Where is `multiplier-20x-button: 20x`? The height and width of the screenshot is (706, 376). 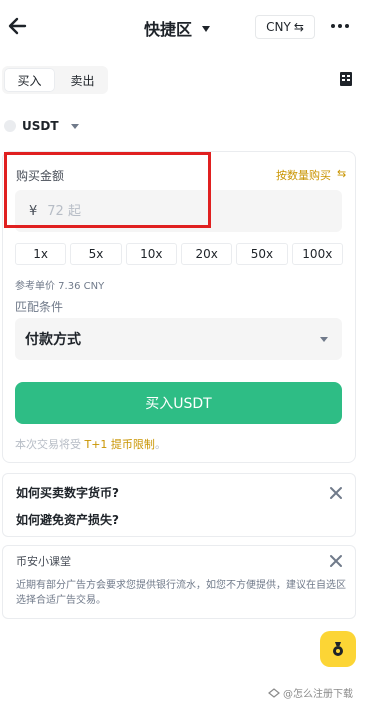
multiplier-20x-button: 20x is located at coordinates (206, 254).